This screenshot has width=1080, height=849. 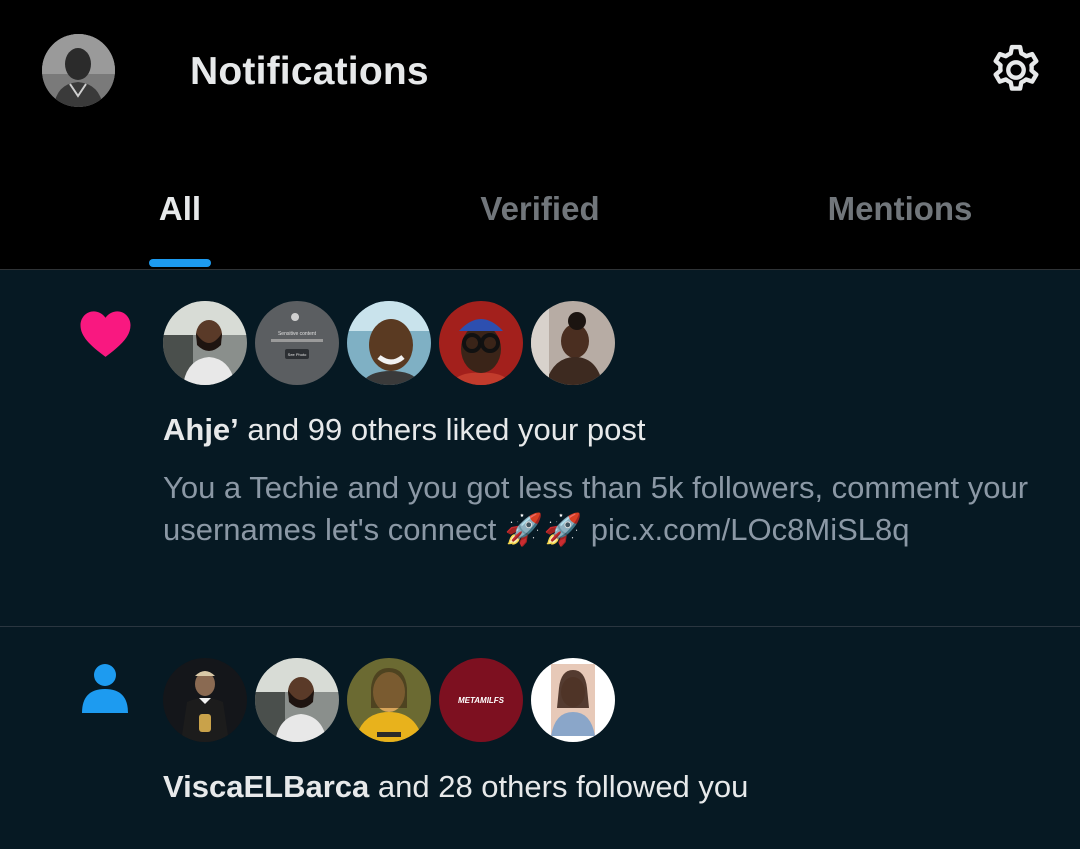 What do you see at coordinates (573, 343) in the screenshot?
I see `avatar-woman` at bounding box center [573, 343].